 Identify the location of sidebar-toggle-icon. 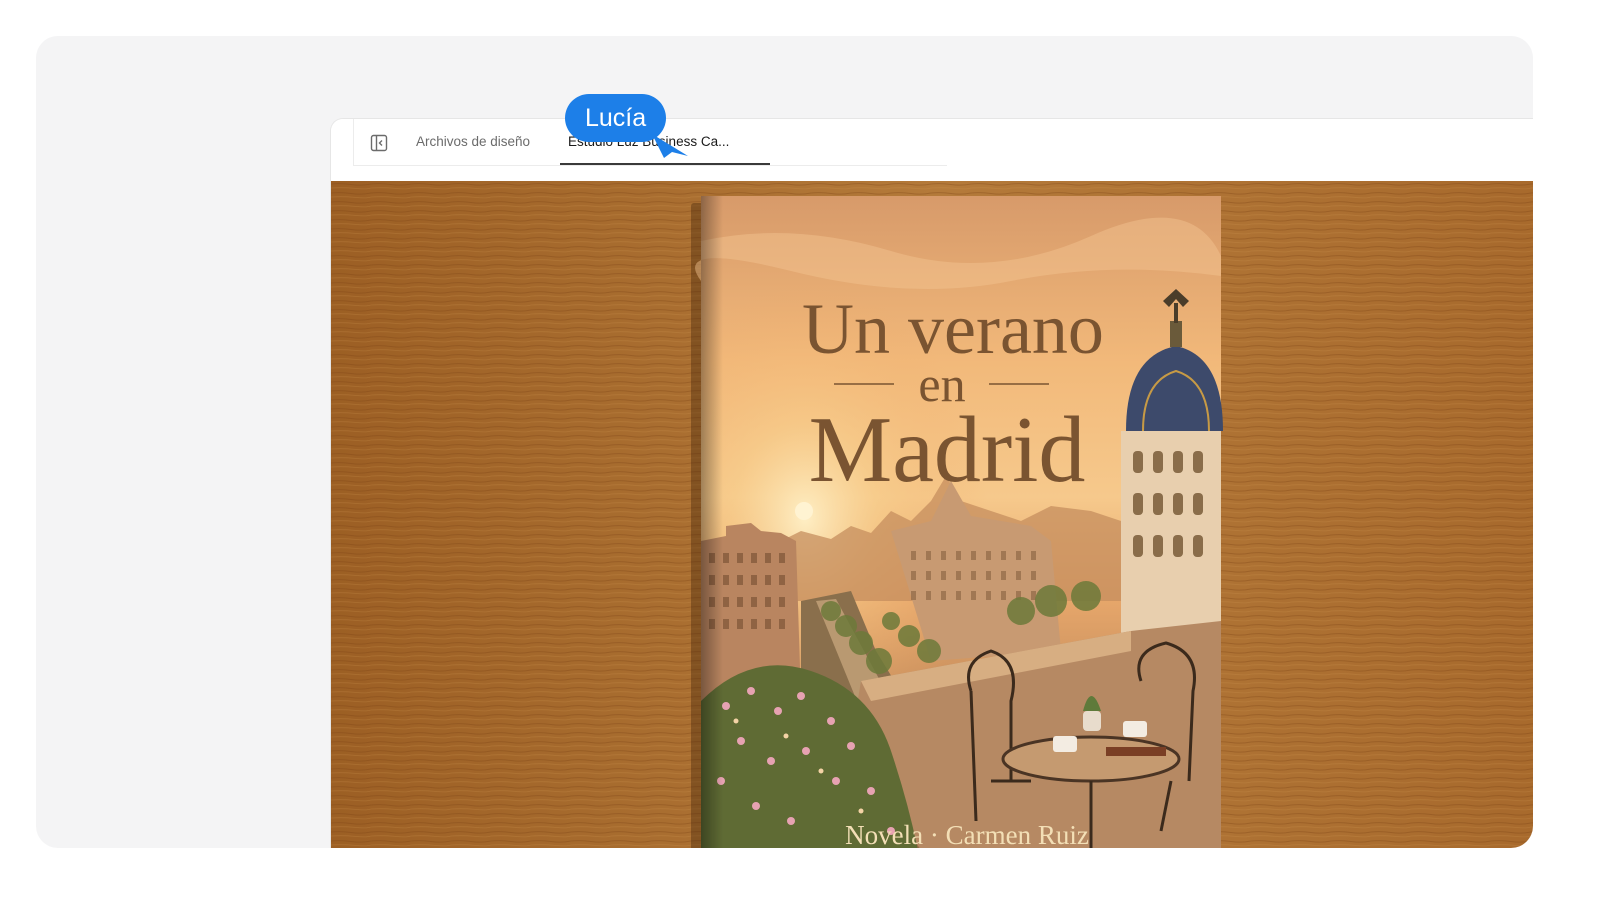
(379, 143).